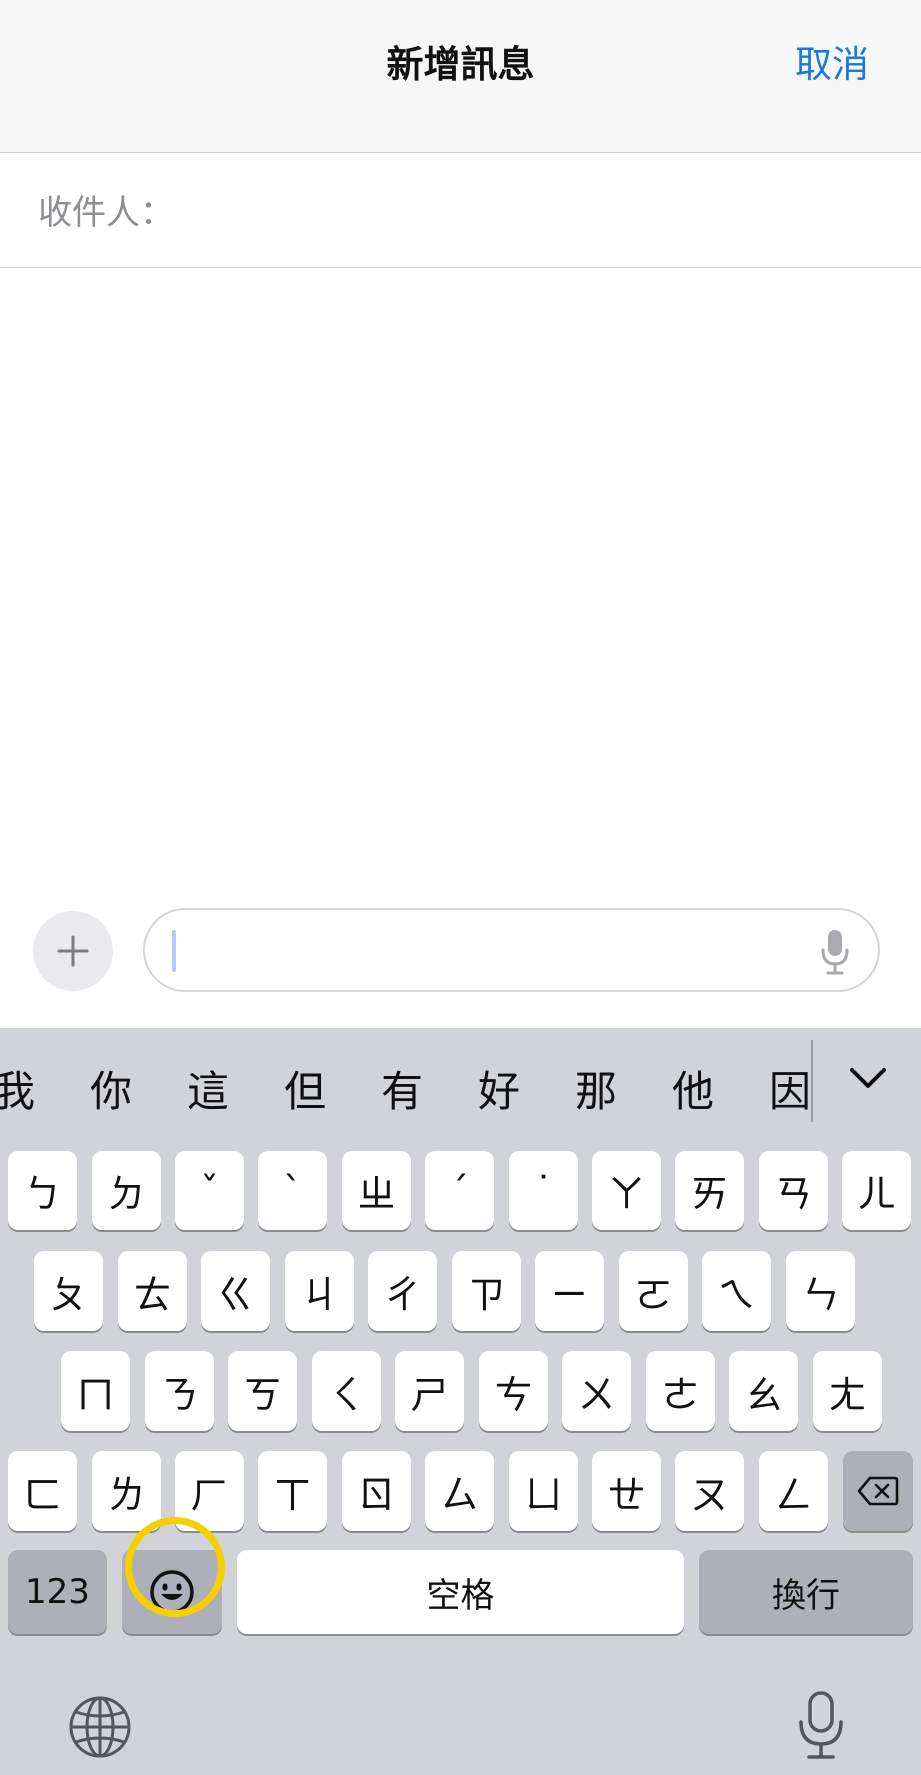 This screenshot has height=1775, width=921. What do you see at coordinates (57, 1592) in the screenshot?
I see `numbers-key: 123` at bounding box center [57, 1592].